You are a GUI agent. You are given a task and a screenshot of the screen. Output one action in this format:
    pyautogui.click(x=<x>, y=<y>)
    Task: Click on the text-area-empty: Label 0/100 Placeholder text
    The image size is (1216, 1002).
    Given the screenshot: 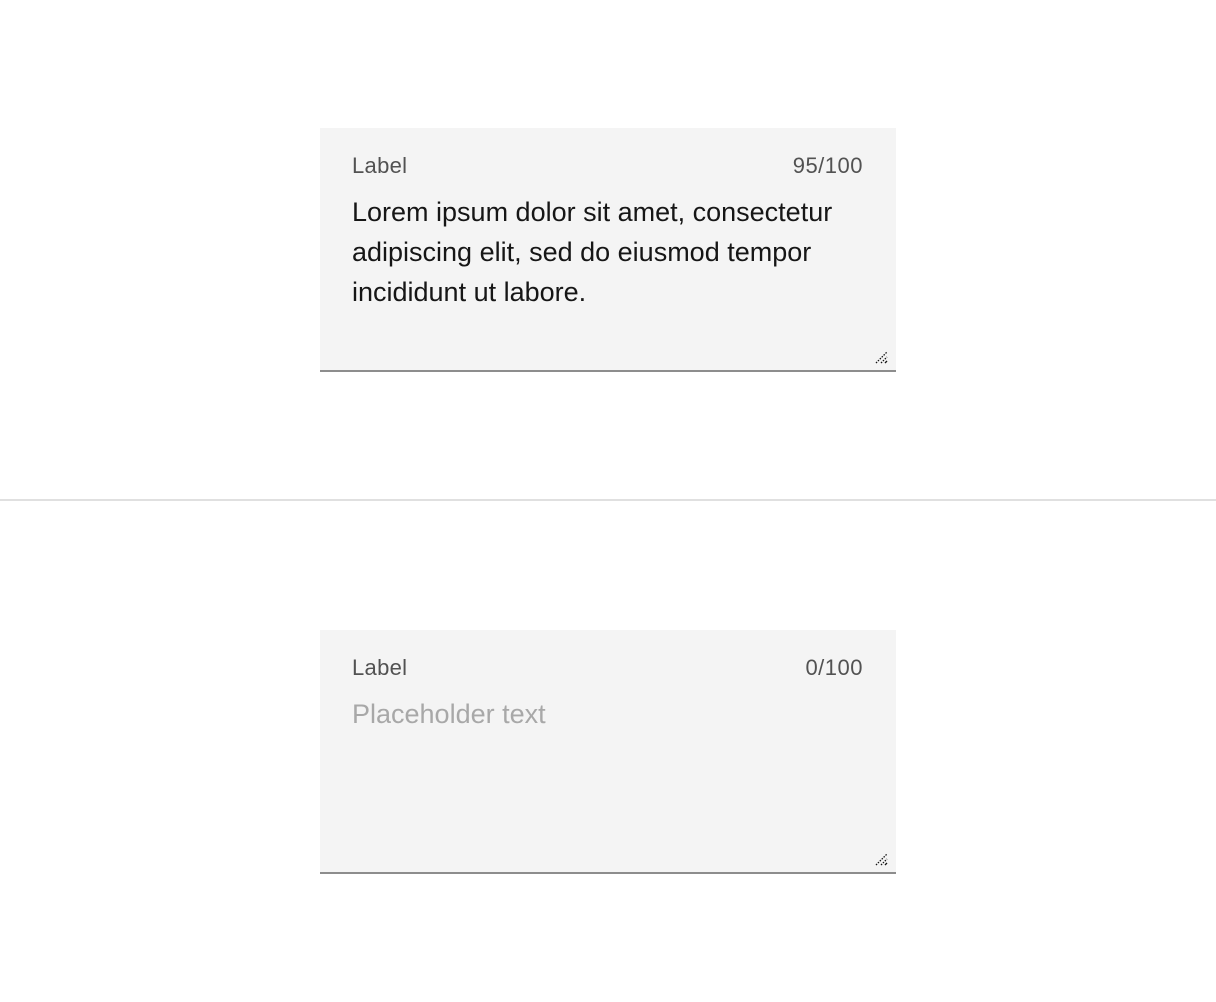 What is the action you would take?
    pyautogui.click(x=608, y=752)
    